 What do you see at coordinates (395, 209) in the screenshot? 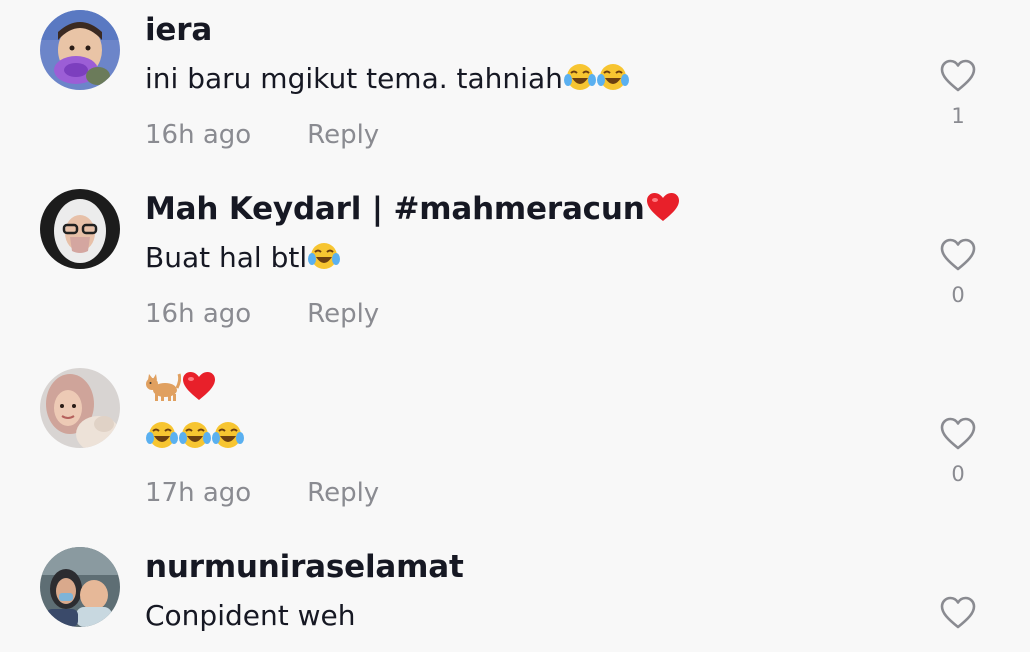
I see `comment-username-text: Mah Keydarl | #mahmeracun` at bounding box center [395, 209].